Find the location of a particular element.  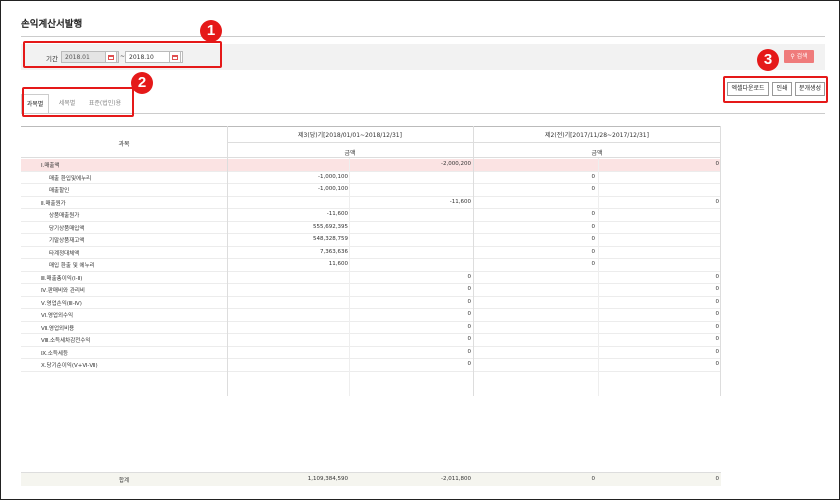

table-row: 기말상품재고액 548,328,759 0 is located at coordinates (371, 240).